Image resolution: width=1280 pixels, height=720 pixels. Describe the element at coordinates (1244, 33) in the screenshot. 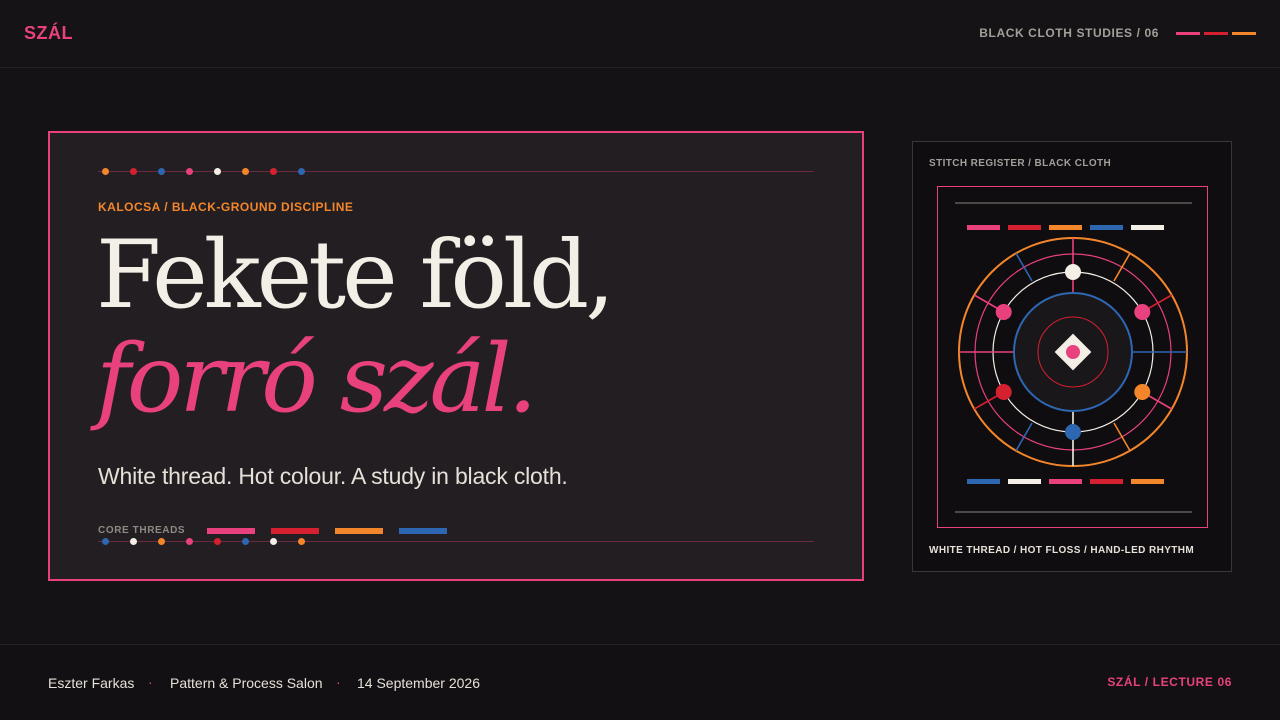

I see `dash-orange` at that location.